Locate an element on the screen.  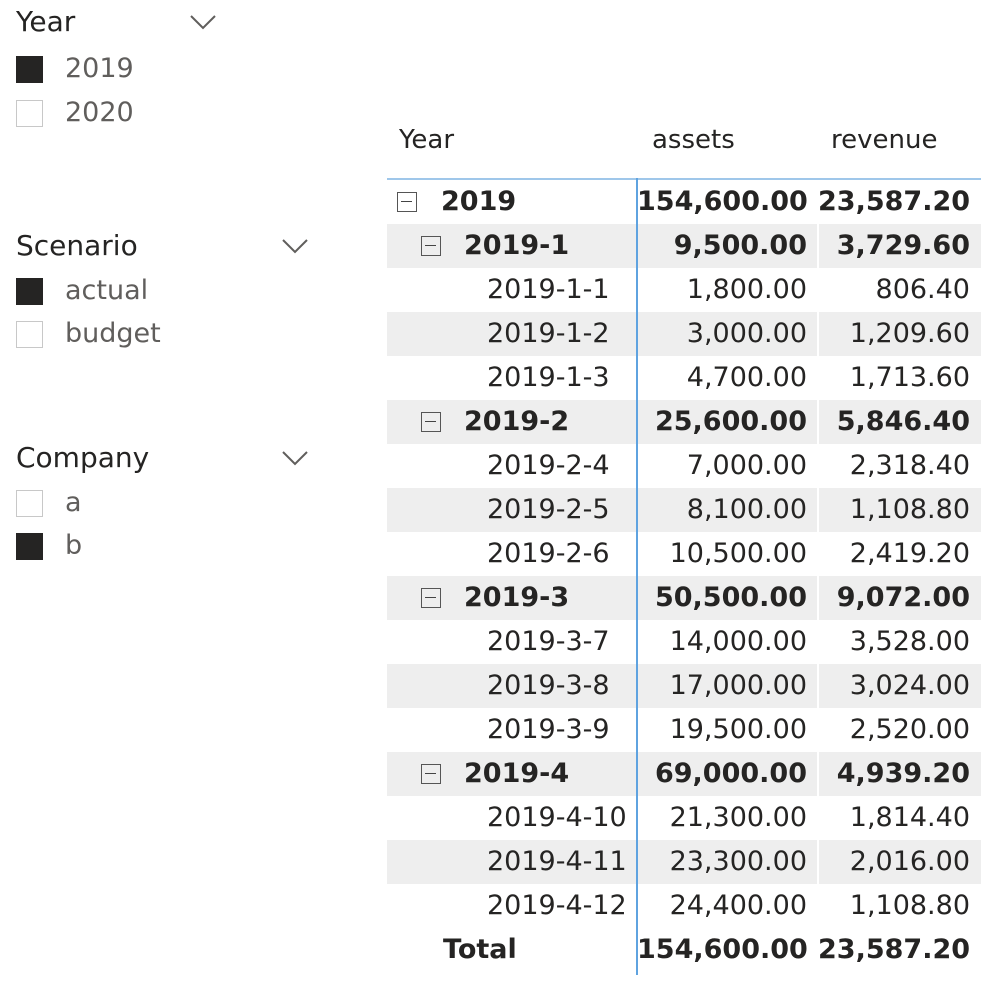
table-row: 2019-4-10 21,300.00 1,814.40 is located at coordinates (684, 818).